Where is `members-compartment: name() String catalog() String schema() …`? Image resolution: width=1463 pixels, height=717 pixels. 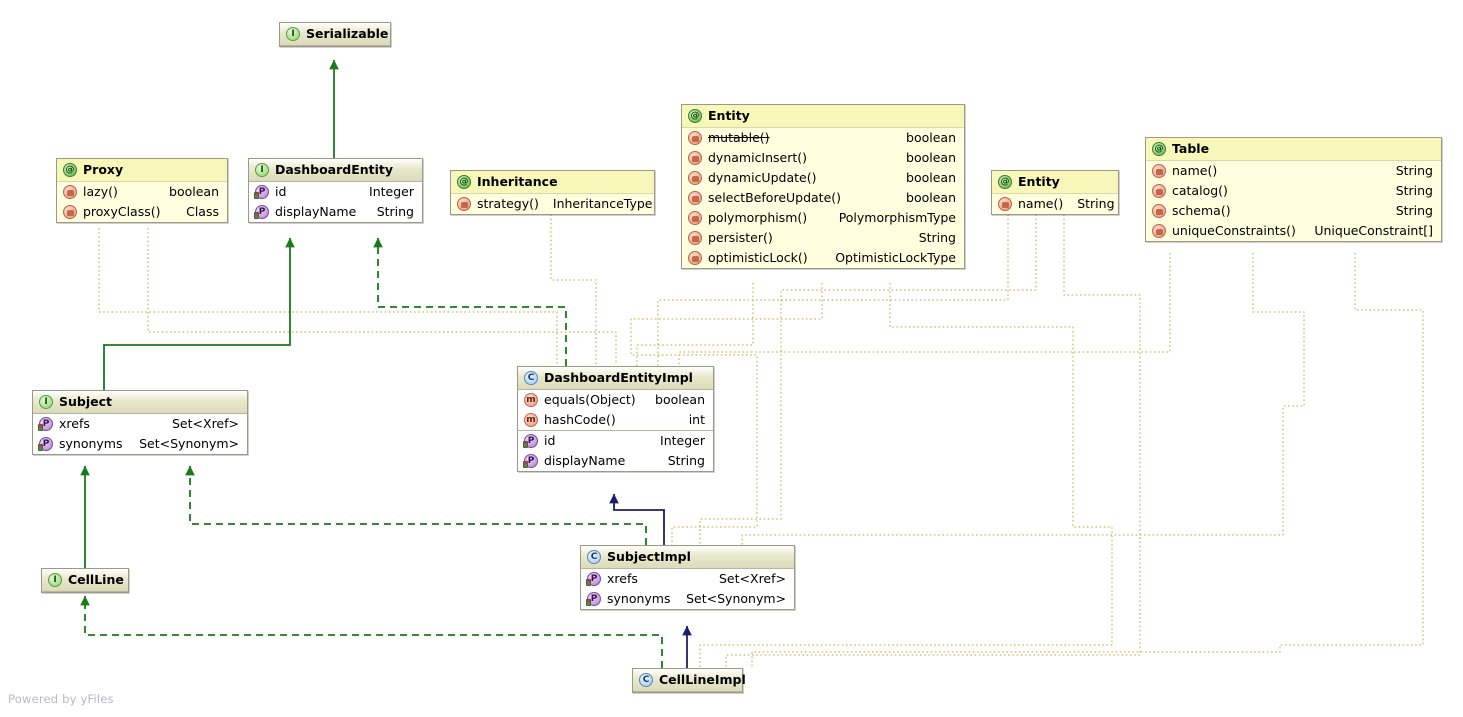 members-compartment: name() String catalog() String schema() … is located at coordinates (1293, 201).